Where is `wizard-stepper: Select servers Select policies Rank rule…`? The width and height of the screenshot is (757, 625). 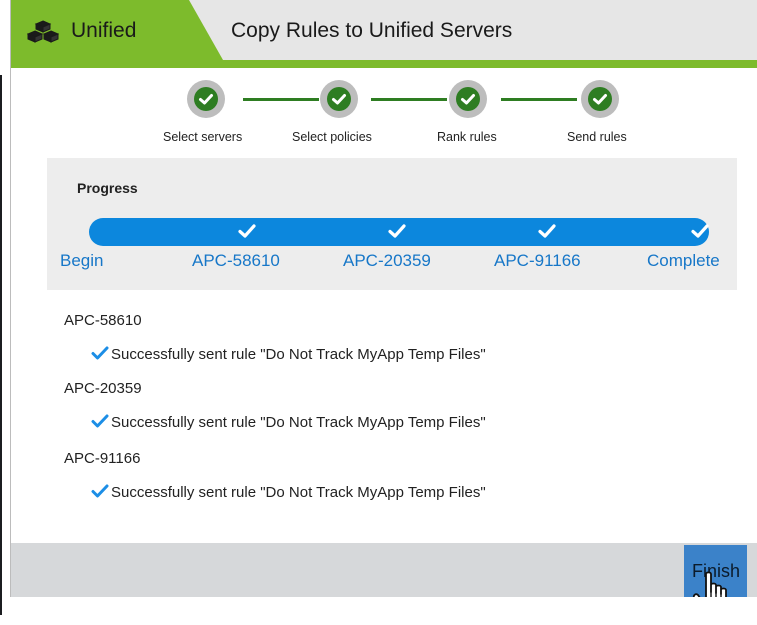
wizard-stepper: Select servers Select policies Rank rule… is located at coordinates (384, 112).